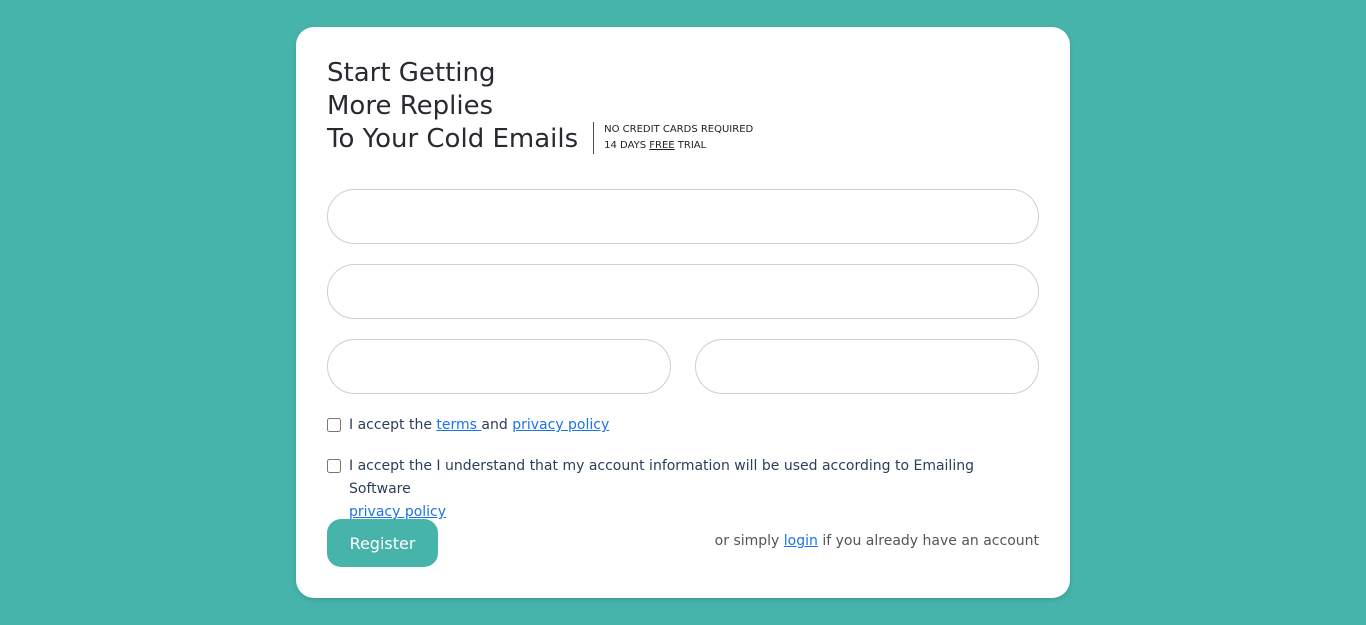 This screenshot has height=625, width=1366. Describe the element at coordinates (662, 145) in the screenshot. I see `free-emphasis: FREE` at that location.